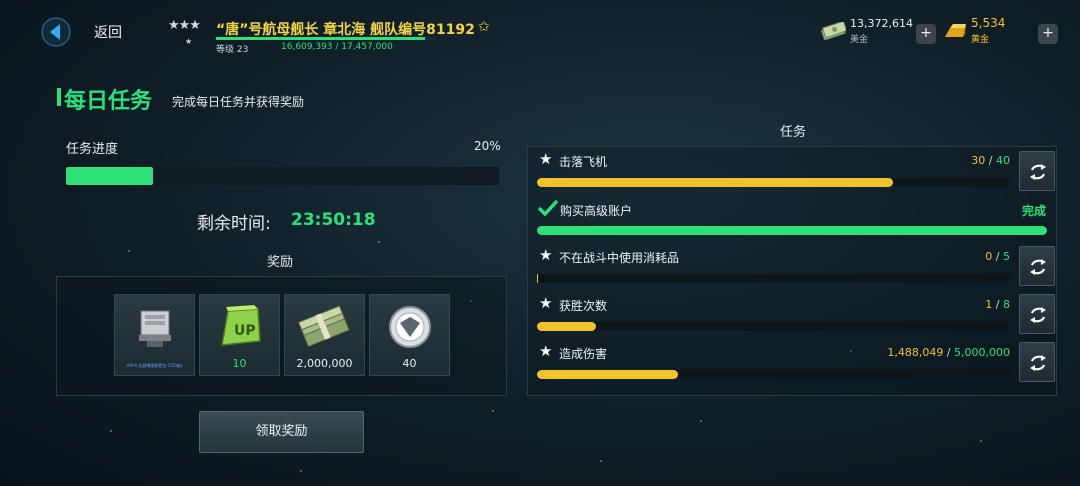 The image size is (1080, 486). I want to click on xp-bar-fill, so click(321, 38).